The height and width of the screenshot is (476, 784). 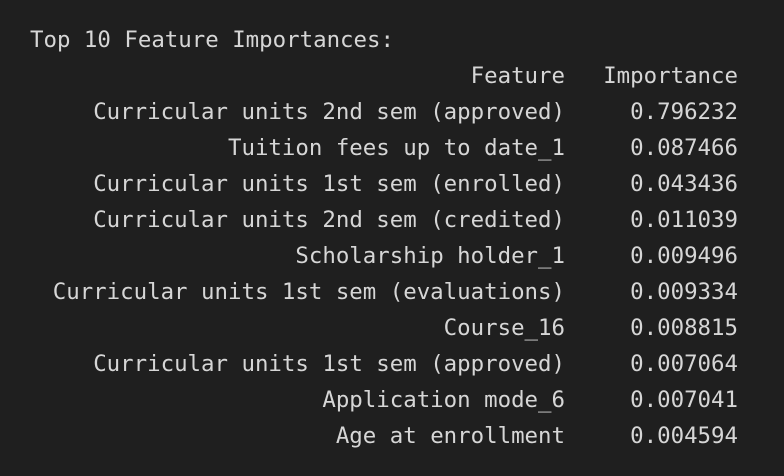 I want to click on table-row: Scholarship holder_1 0.009496, so click(x=392, y=256).